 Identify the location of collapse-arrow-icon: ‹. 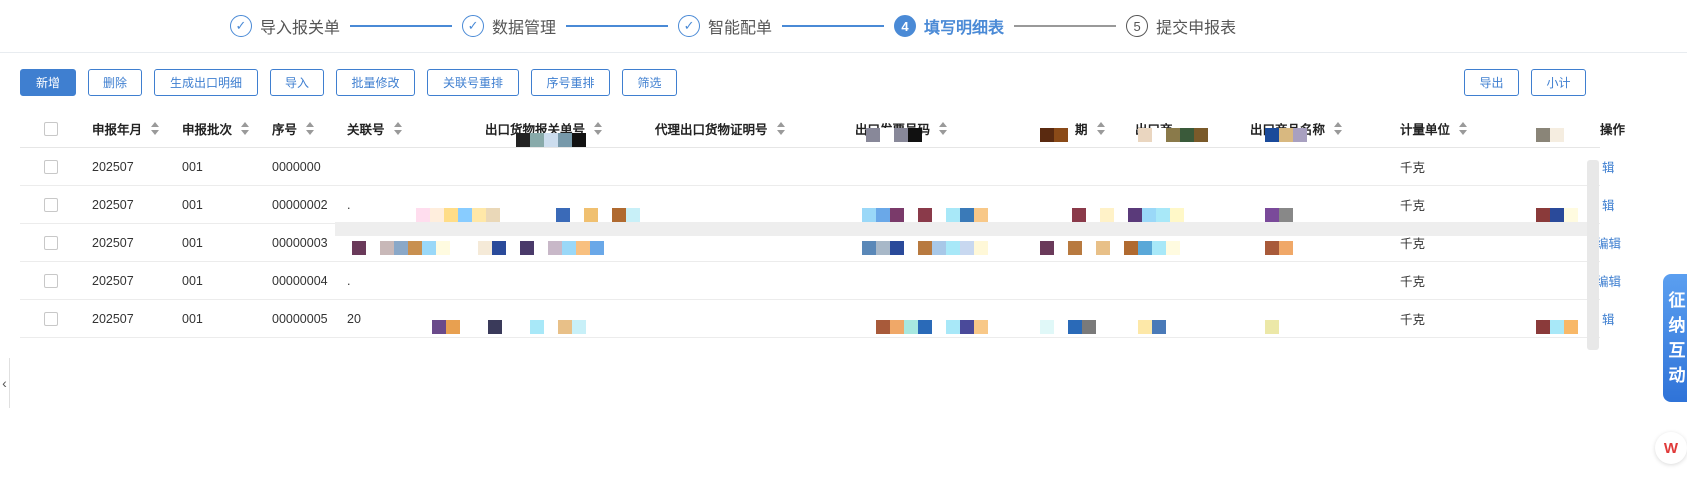
(5, 383).